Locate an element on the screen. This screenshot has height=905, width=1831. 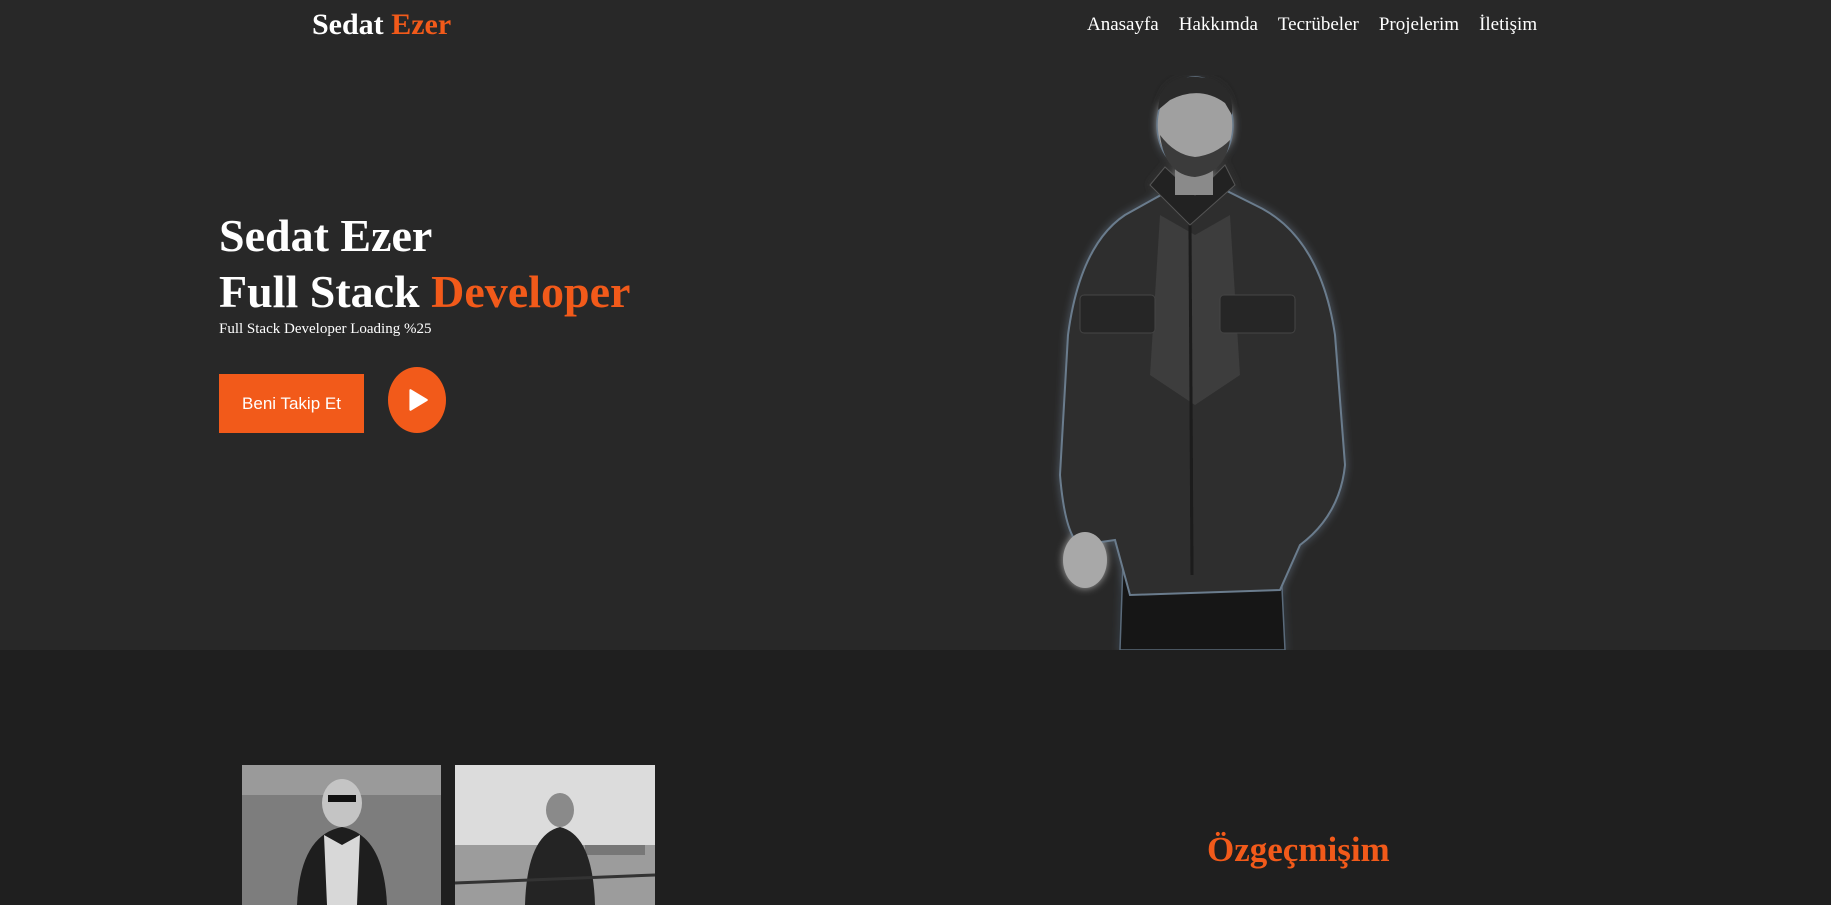
nav-about: Hakkımda is located at coordinates (1218, 25).